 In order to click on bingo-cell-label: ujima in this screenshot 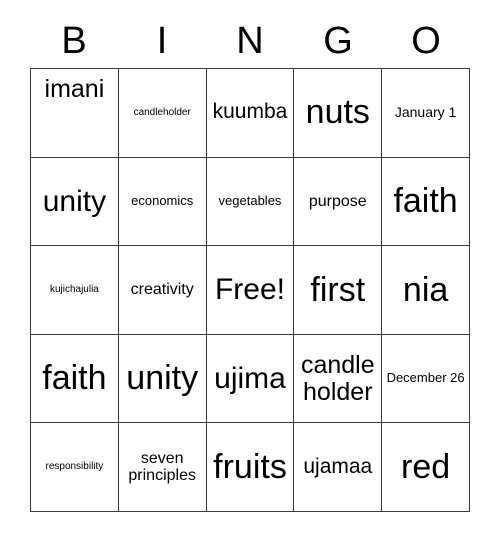, I will do `click(250, 378)`.